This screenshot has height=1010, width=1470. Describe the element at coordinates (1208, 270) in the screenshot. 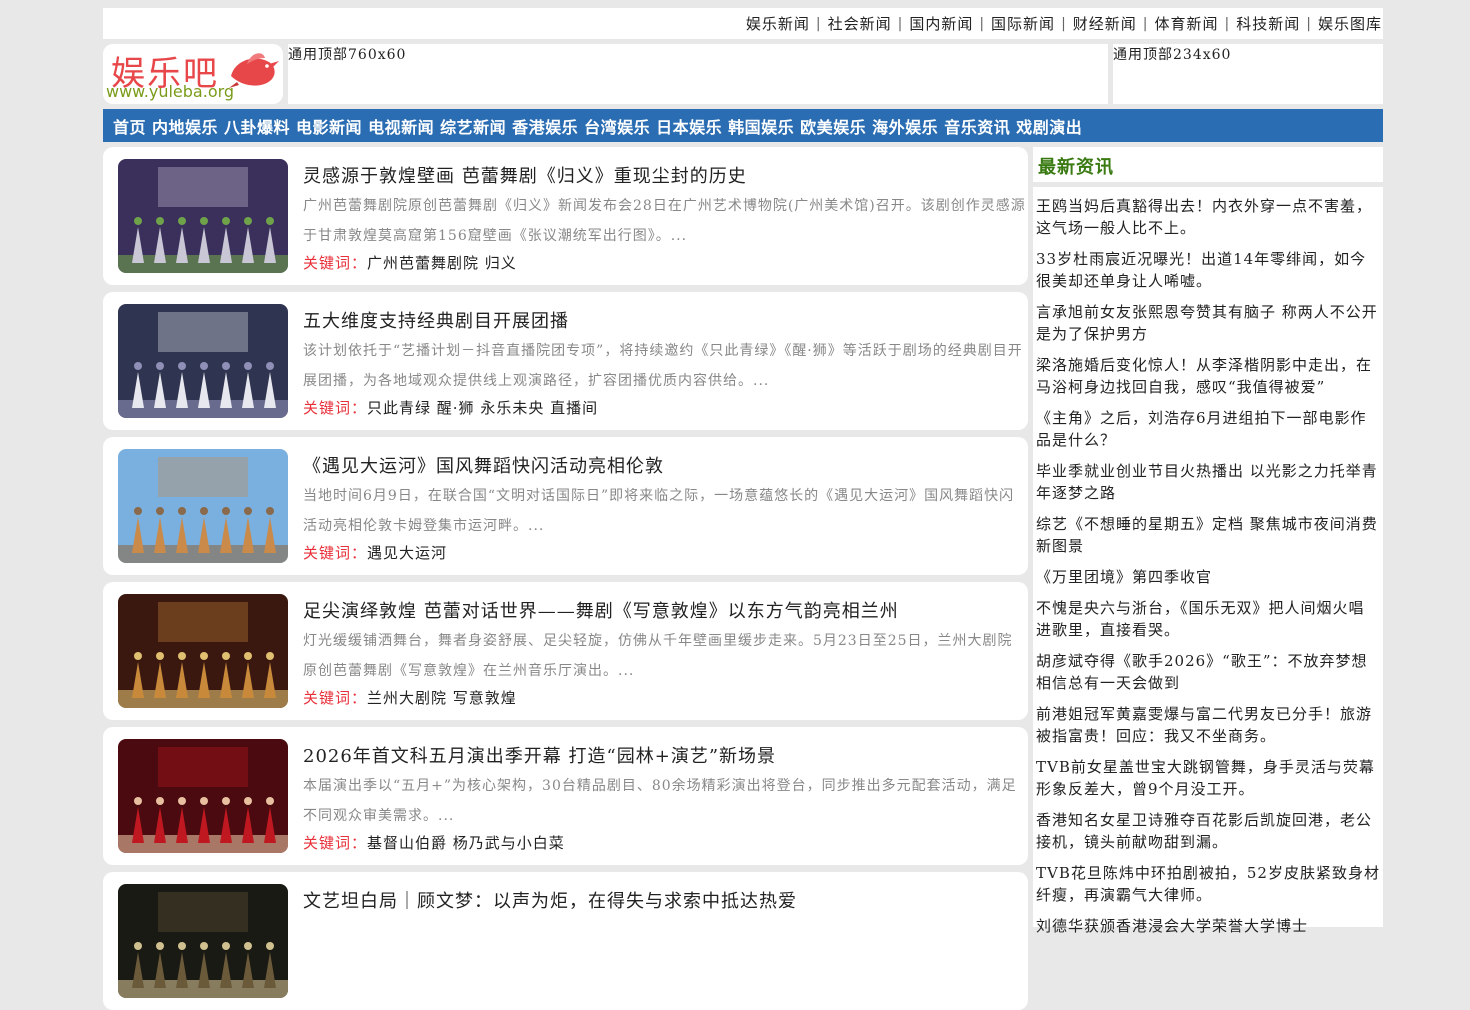

I see `latest-news-item: 33岁杜雨宸近况曝光！出道14年零绯闻，如今很美却还单身让人唏嘘。` at that location.